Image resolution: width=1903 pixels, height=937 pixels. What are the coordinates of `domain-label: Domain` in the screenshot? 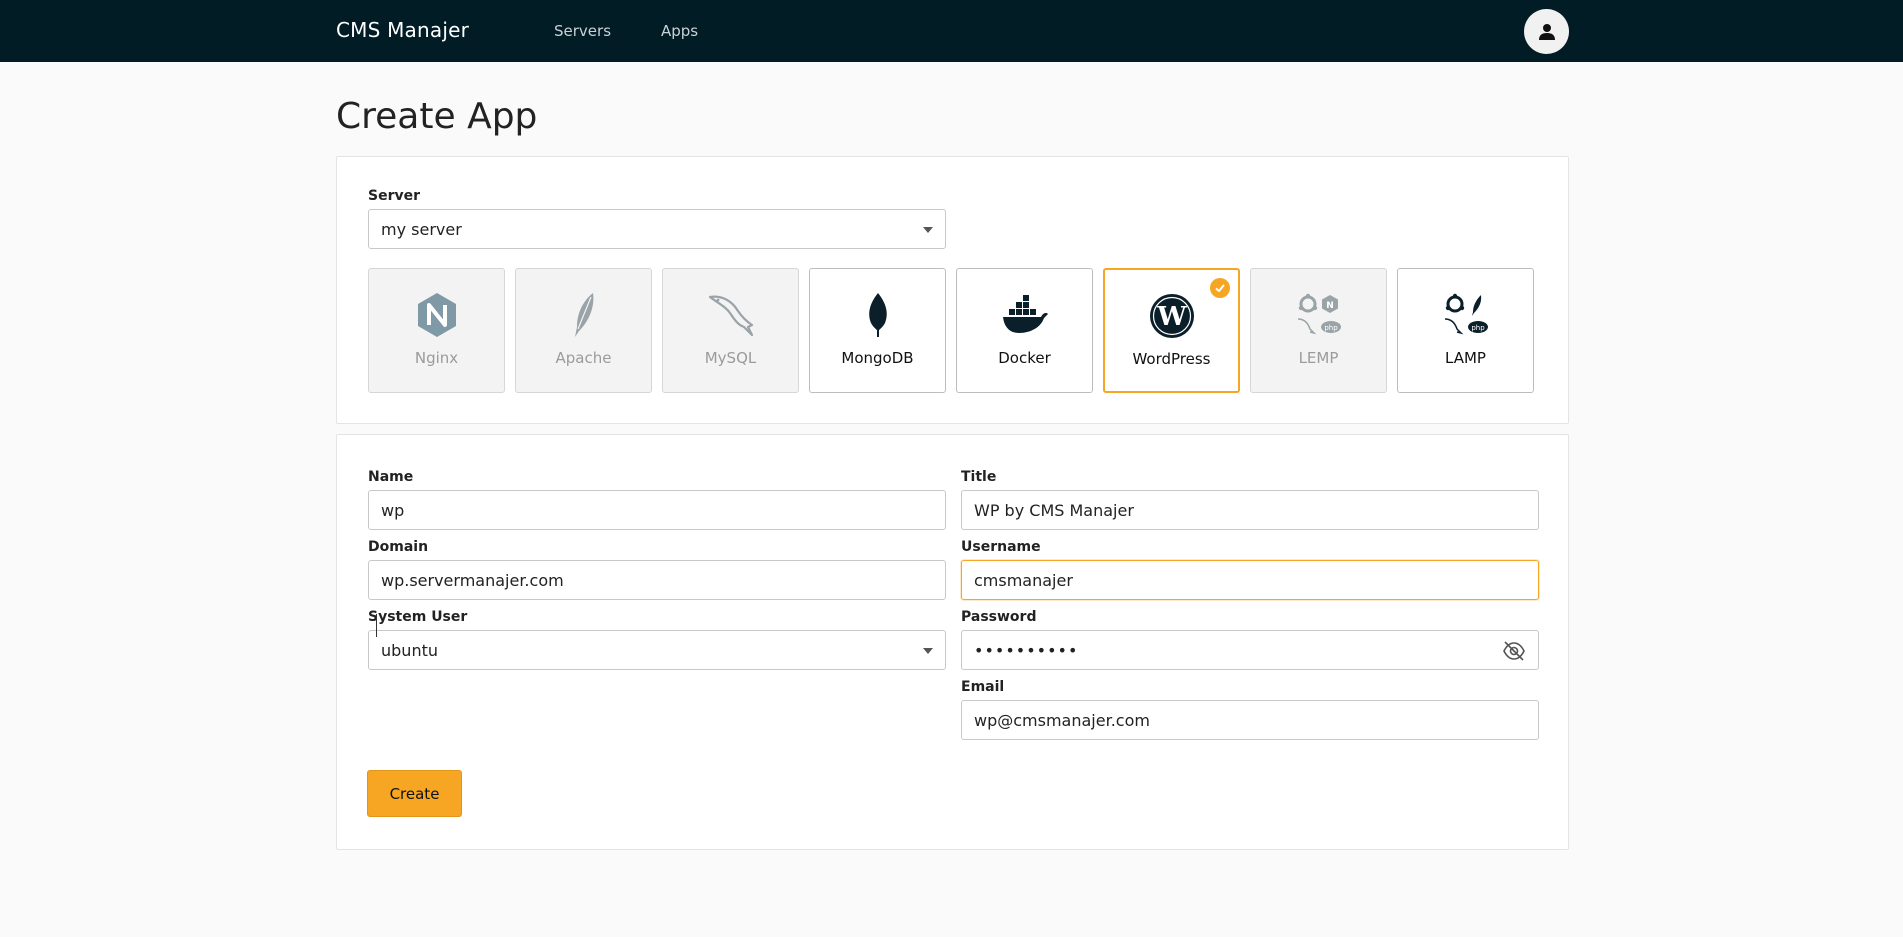 It's located at (398, 547).